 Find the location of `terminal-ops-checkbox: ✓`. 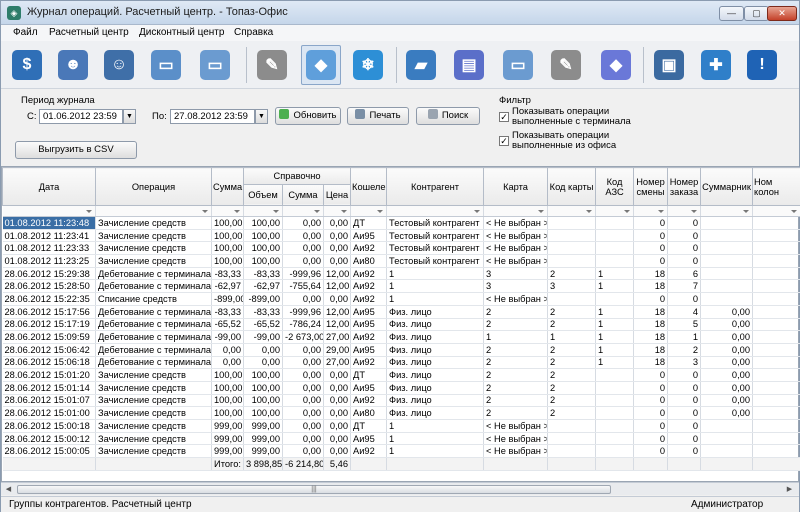

terminal-ops-checkbox: ✓ is located at coordinates (504, 117).